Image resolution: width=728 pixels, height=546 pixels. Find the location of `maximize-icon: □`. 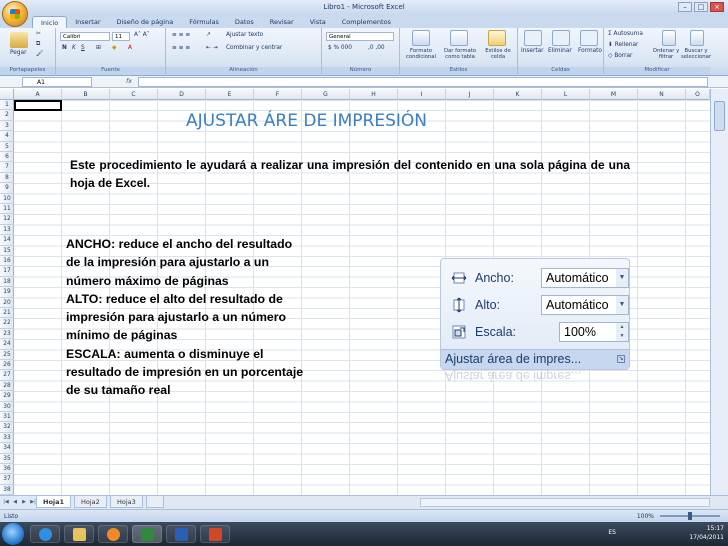

maximize-icon: □ is located at coordinates (701, 7).